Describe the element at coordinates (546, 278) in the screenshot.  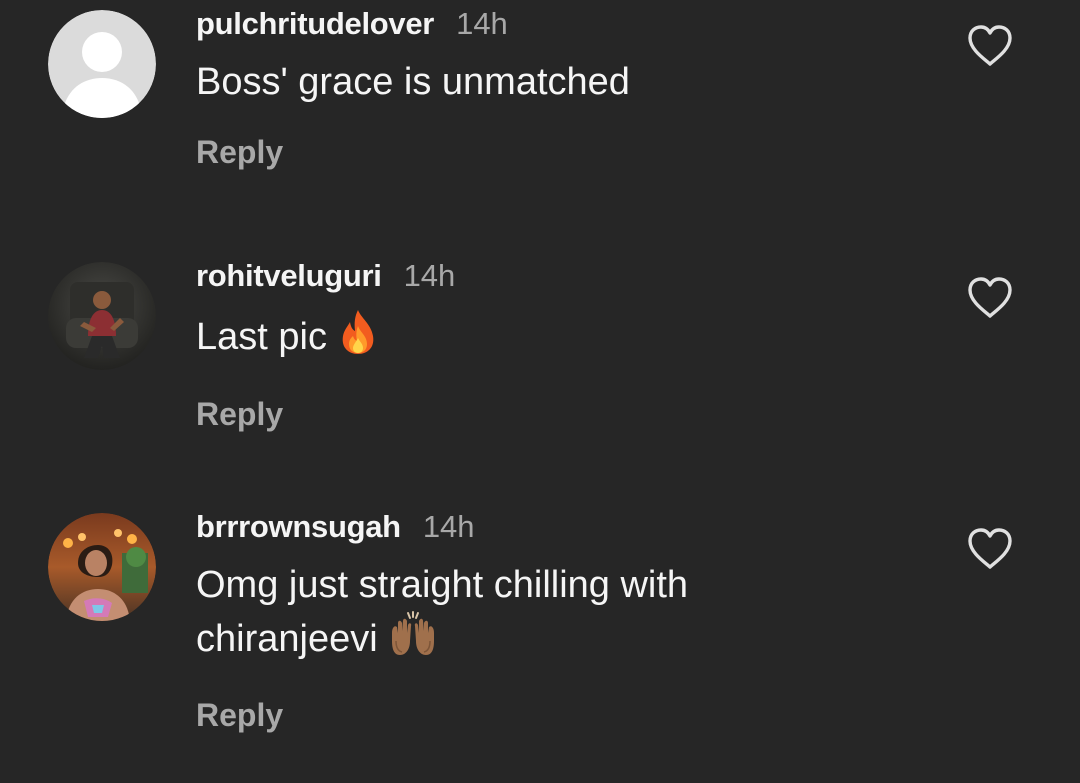
I see `comment-meta: rohitveluguri 14h` at that location.